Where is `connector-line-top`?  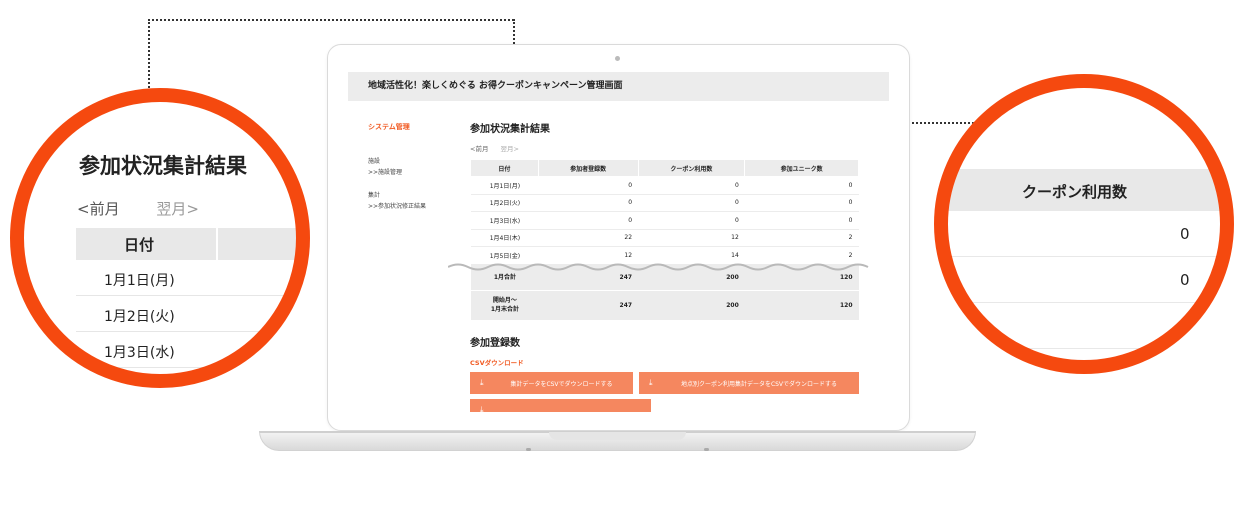
connector-line-top is located at coordinates (331, 20).